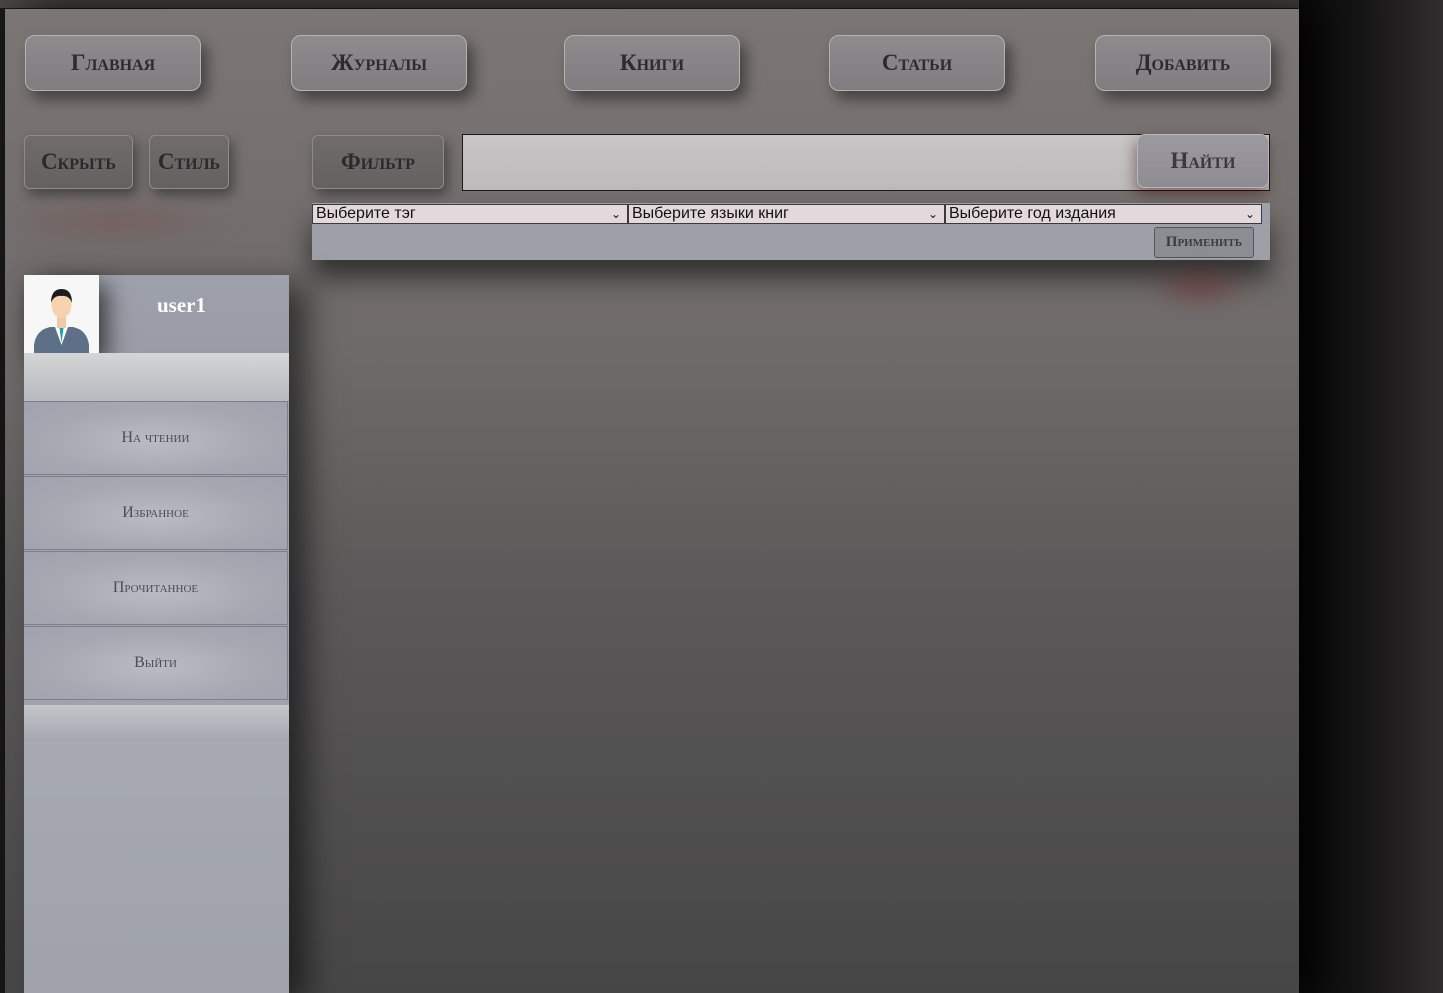  I want to click on sidebar-item-read: Прочитанное, so click(156, 588).